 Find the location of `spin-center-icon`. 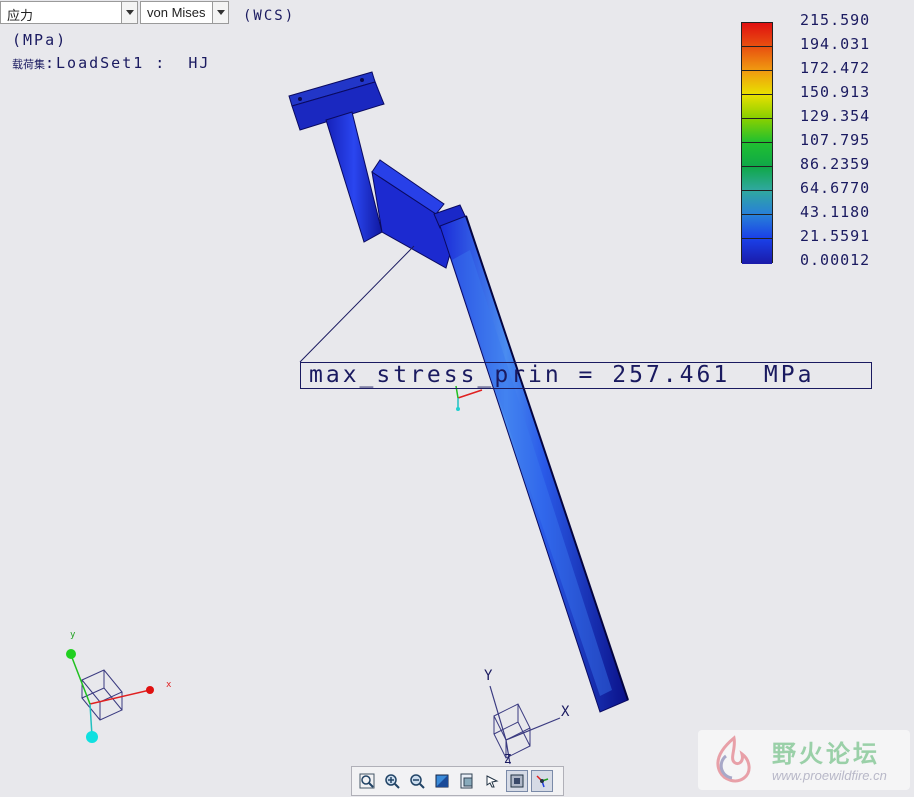

spin-center-icon is located at coordinates (492, 781).